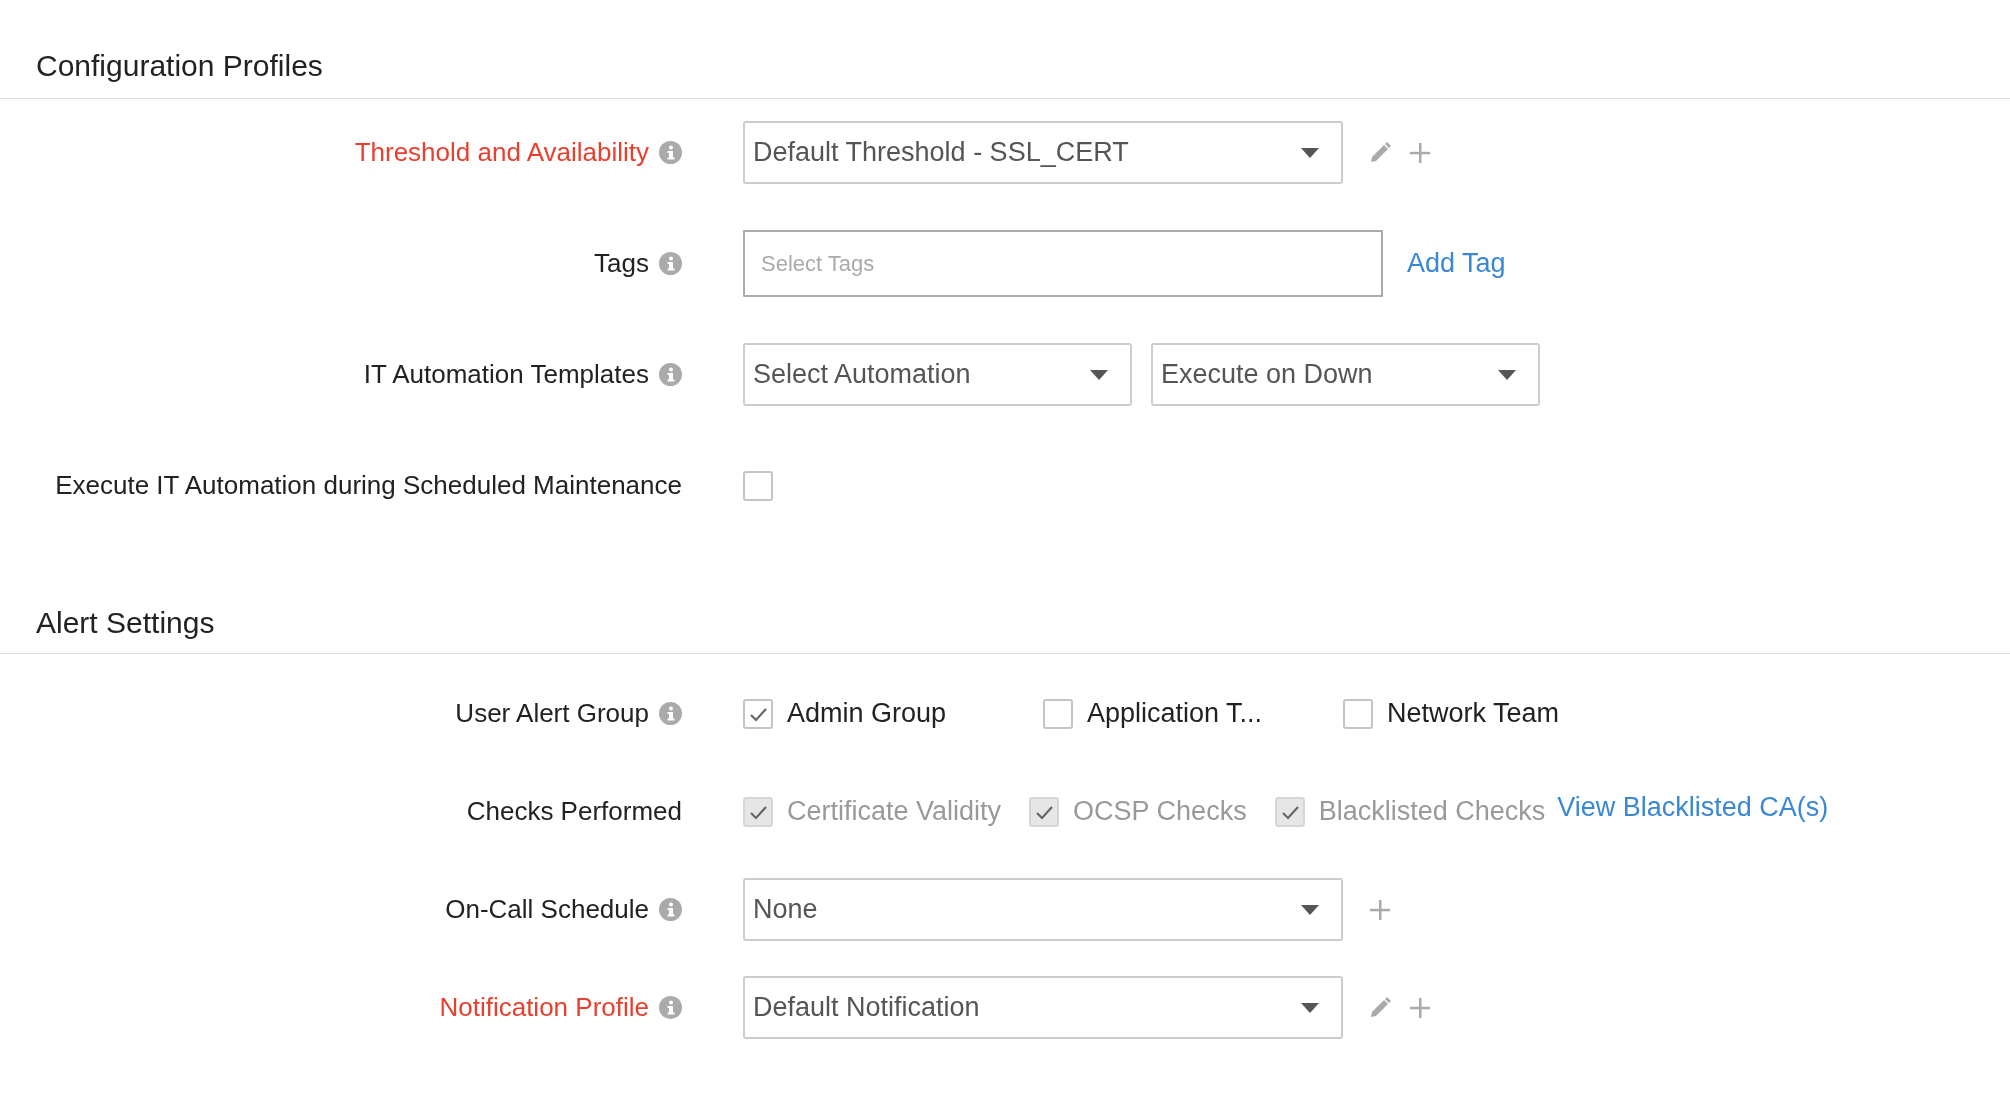 The height and width of the screenshot is (1096, 2010). Describe the element at coordinates (867, 714) in the screenshot. I see `option-label: Admin Group` at that location.